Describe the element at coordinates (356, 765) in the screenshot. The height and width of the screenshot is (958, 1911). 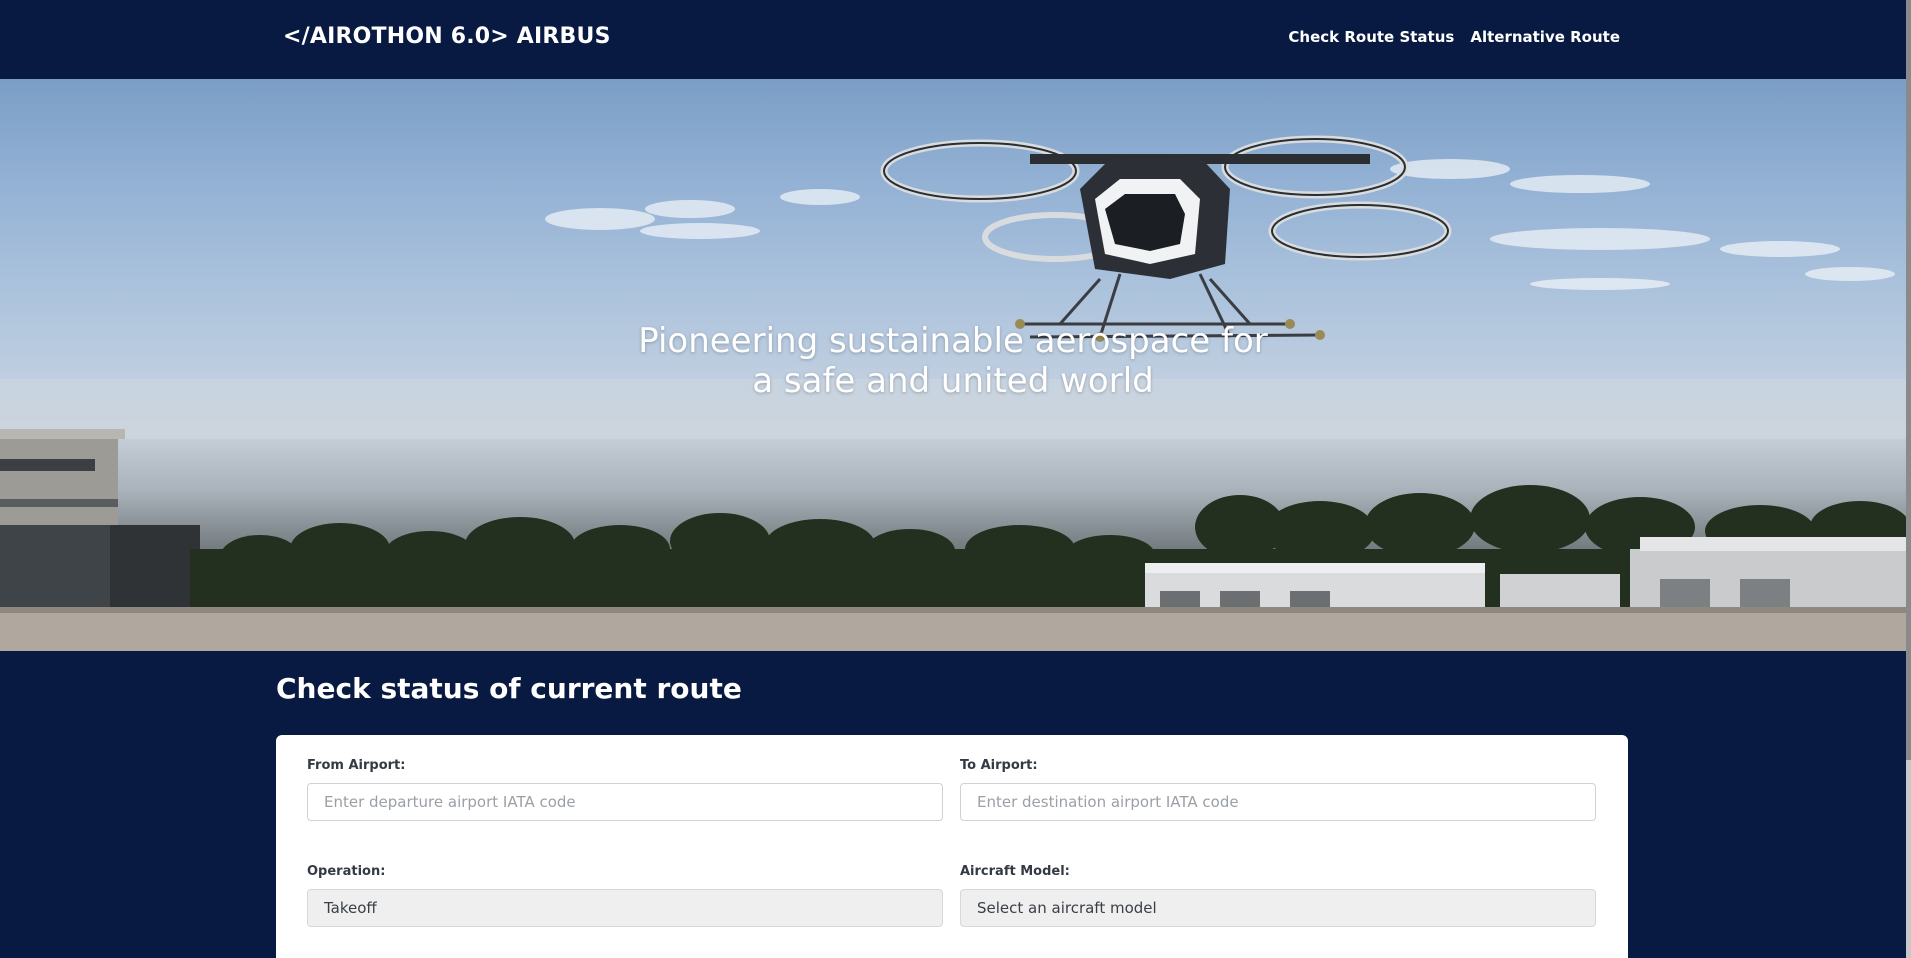
I see `from-airport-label: From Airport:` at that location.